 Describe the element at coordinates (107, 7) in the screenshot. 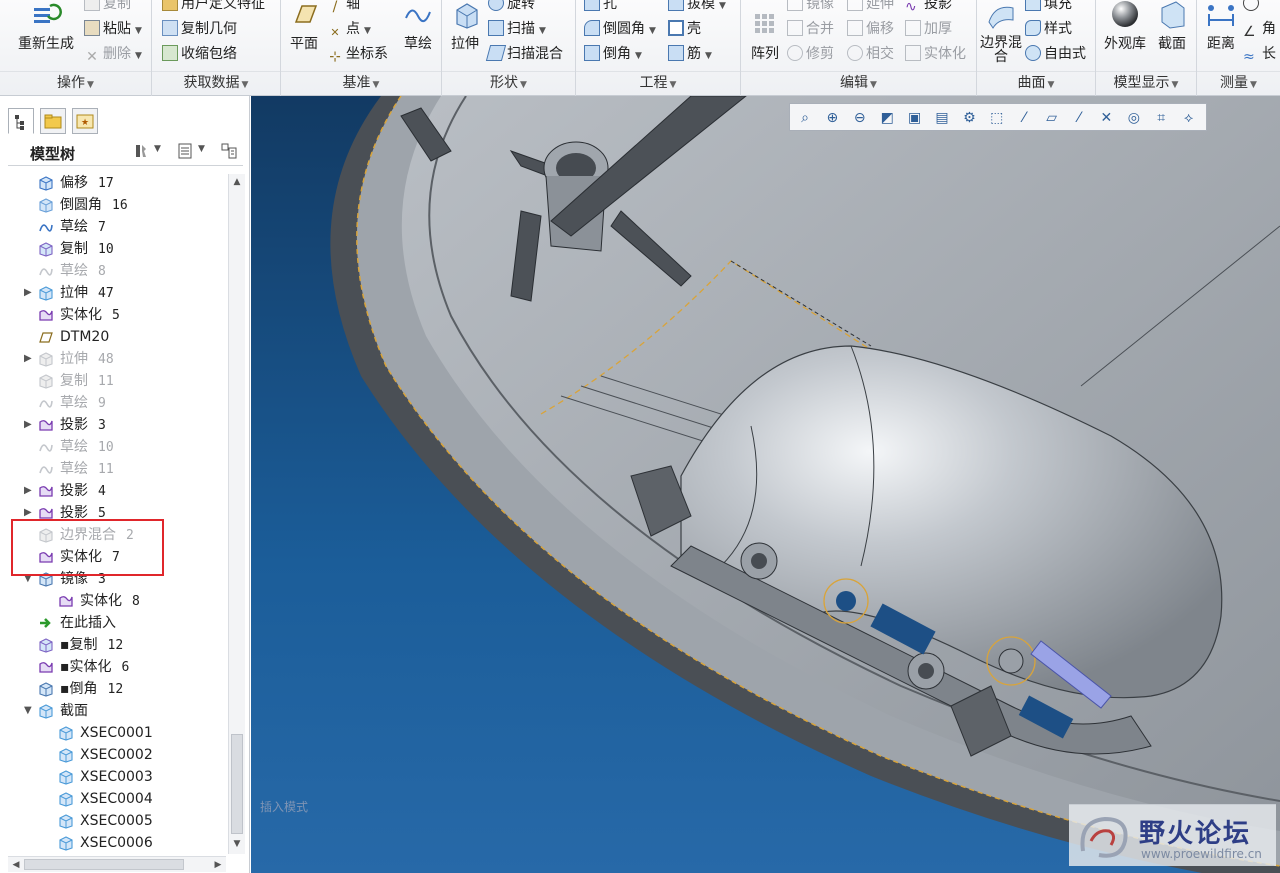

I see `copy-button: 复制` at that location.